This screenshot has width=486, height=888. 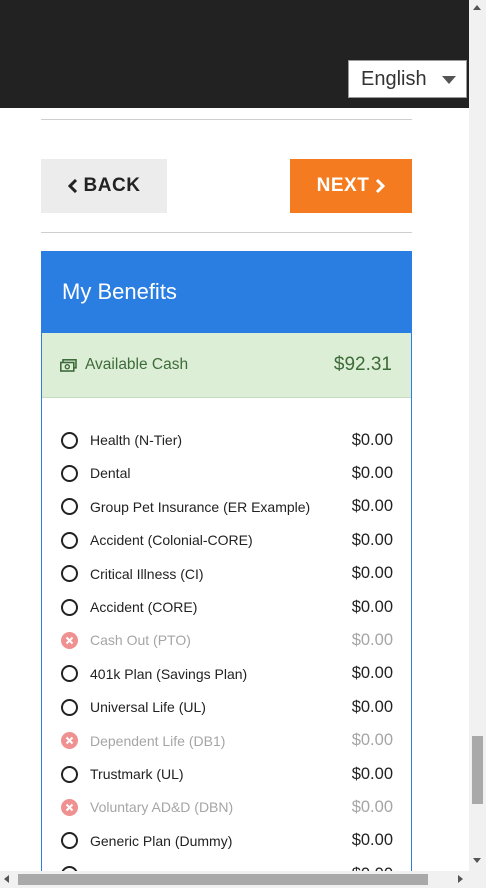 I want to click on language-select-value: English, so click(x=394, y=78).